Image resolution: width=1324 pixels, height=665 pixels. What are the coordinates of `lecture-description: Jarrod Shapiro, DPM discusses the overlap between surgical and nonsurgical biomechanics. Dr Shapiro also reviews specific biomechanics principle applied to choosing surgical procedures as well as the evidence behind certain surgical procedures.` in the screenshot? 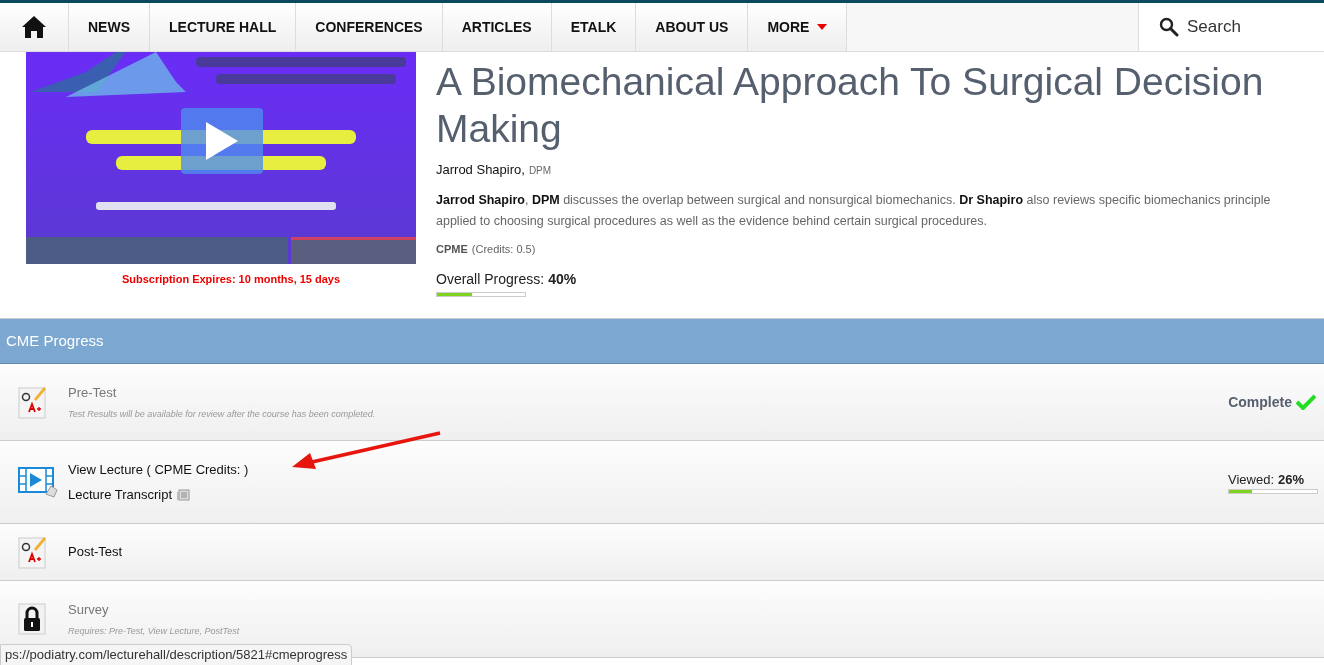 It's located at (854, 210).